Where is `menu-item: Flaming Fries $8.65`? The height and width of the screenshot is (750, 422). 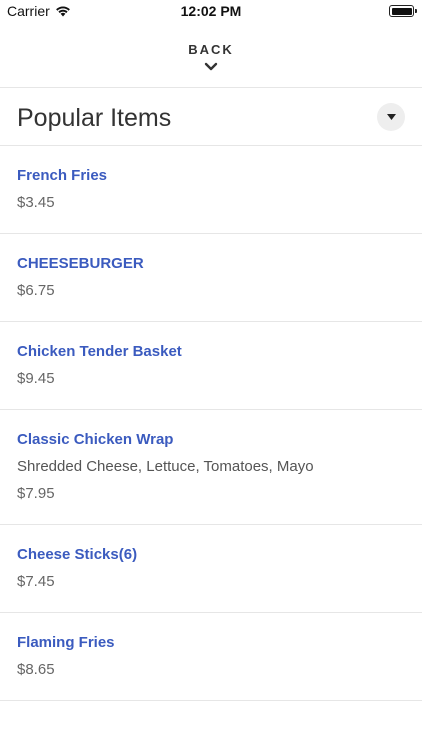
menu-item: Flaming Fries $8.65 is located at coordinates (211, 657).